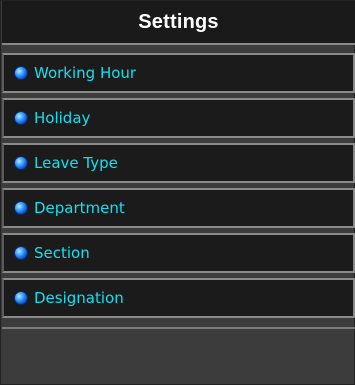 This screenshot has height=385, width=355. I want to click on panel-title: Settings, so click(178, 21).